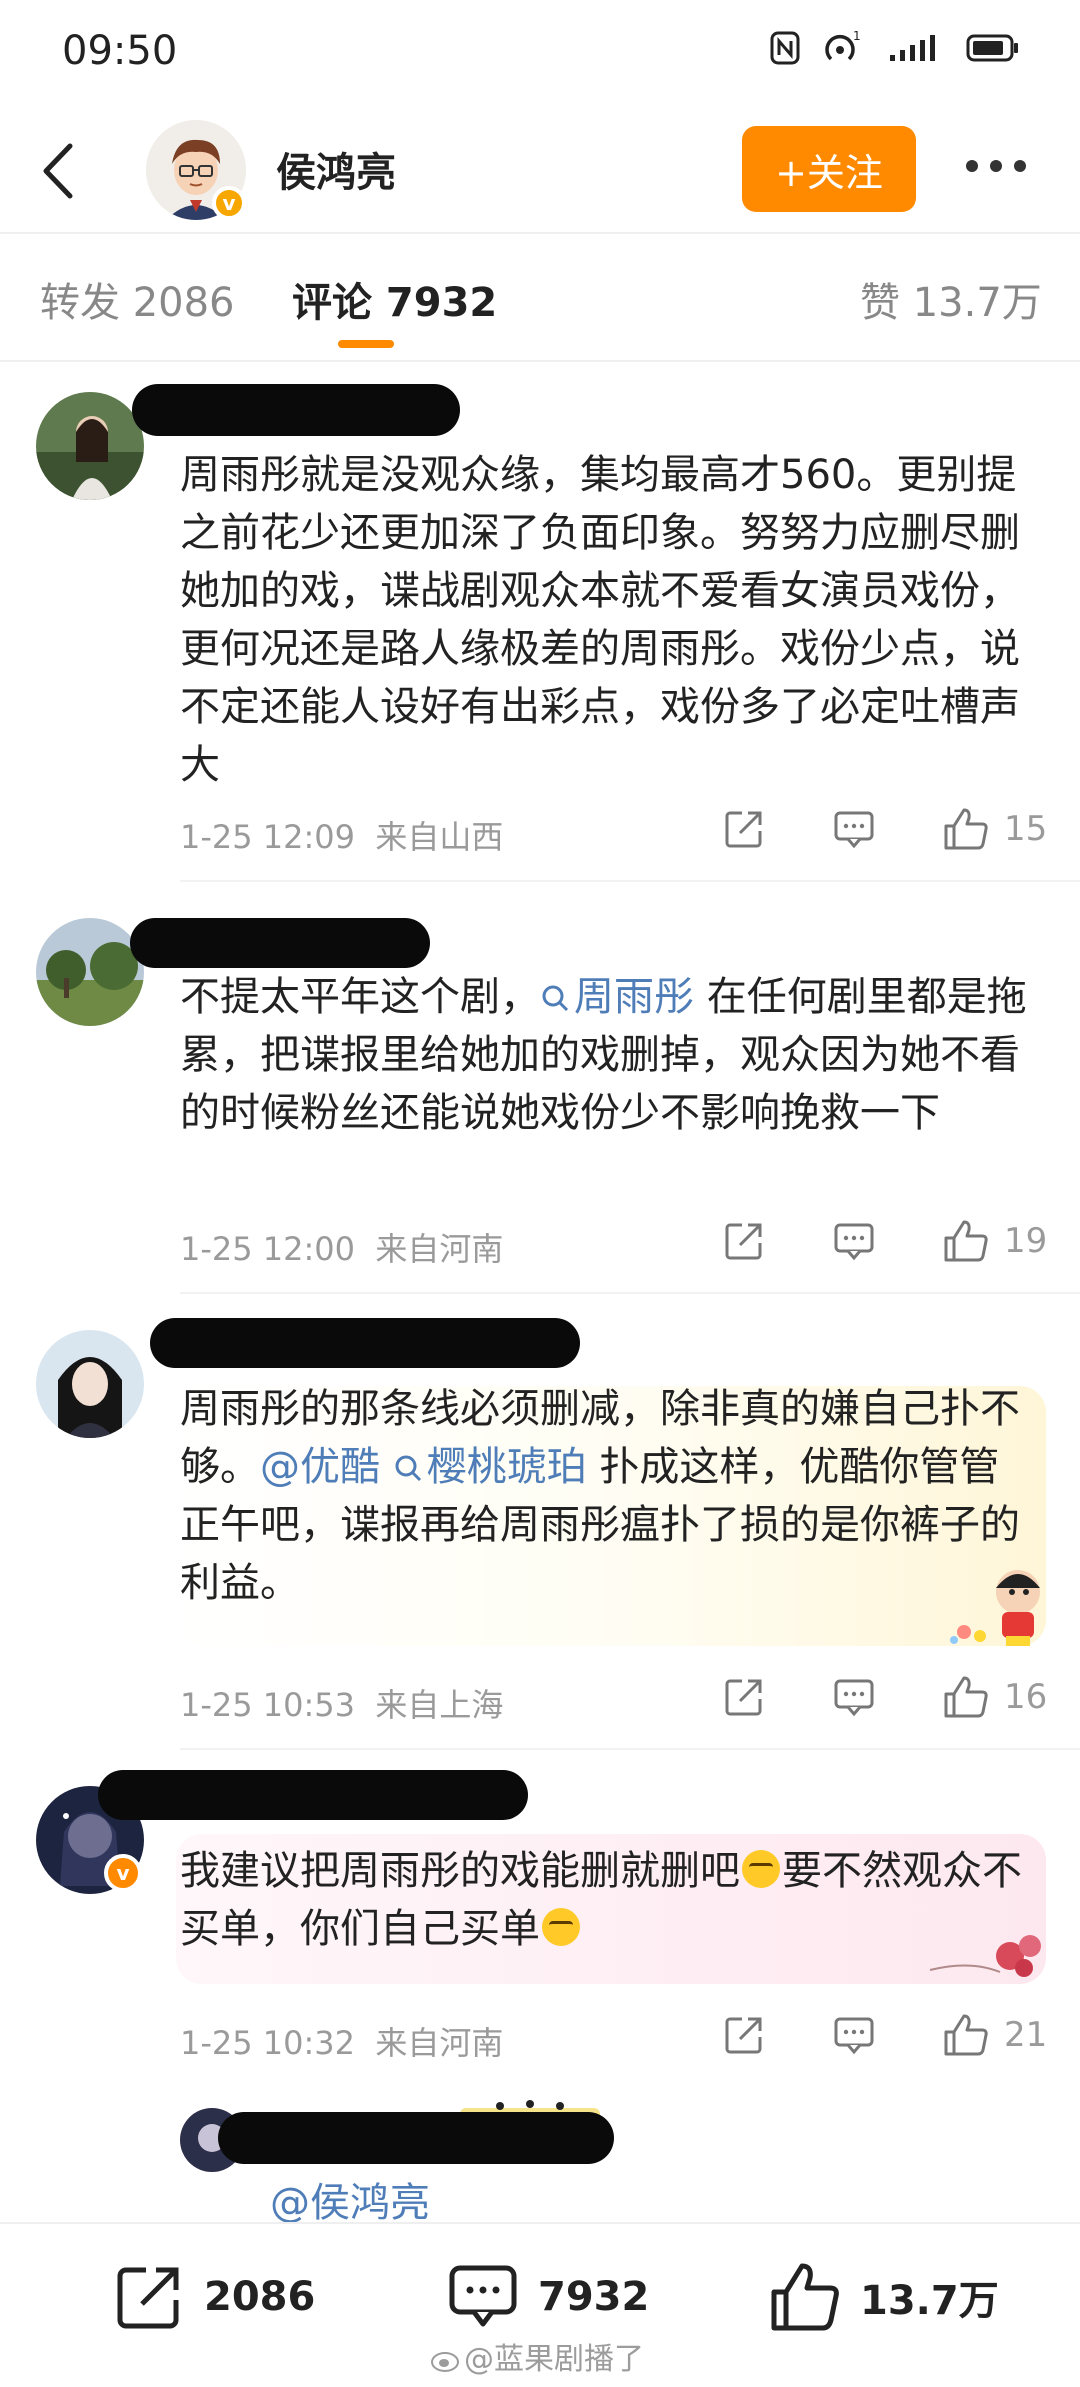 This screenshot has height=2387, width=1080. What do you see at coordinates (554, 2359) in the screenshot?
I see `watermark-text: @蓝果剧播了` at bounding box center [554, 2359].